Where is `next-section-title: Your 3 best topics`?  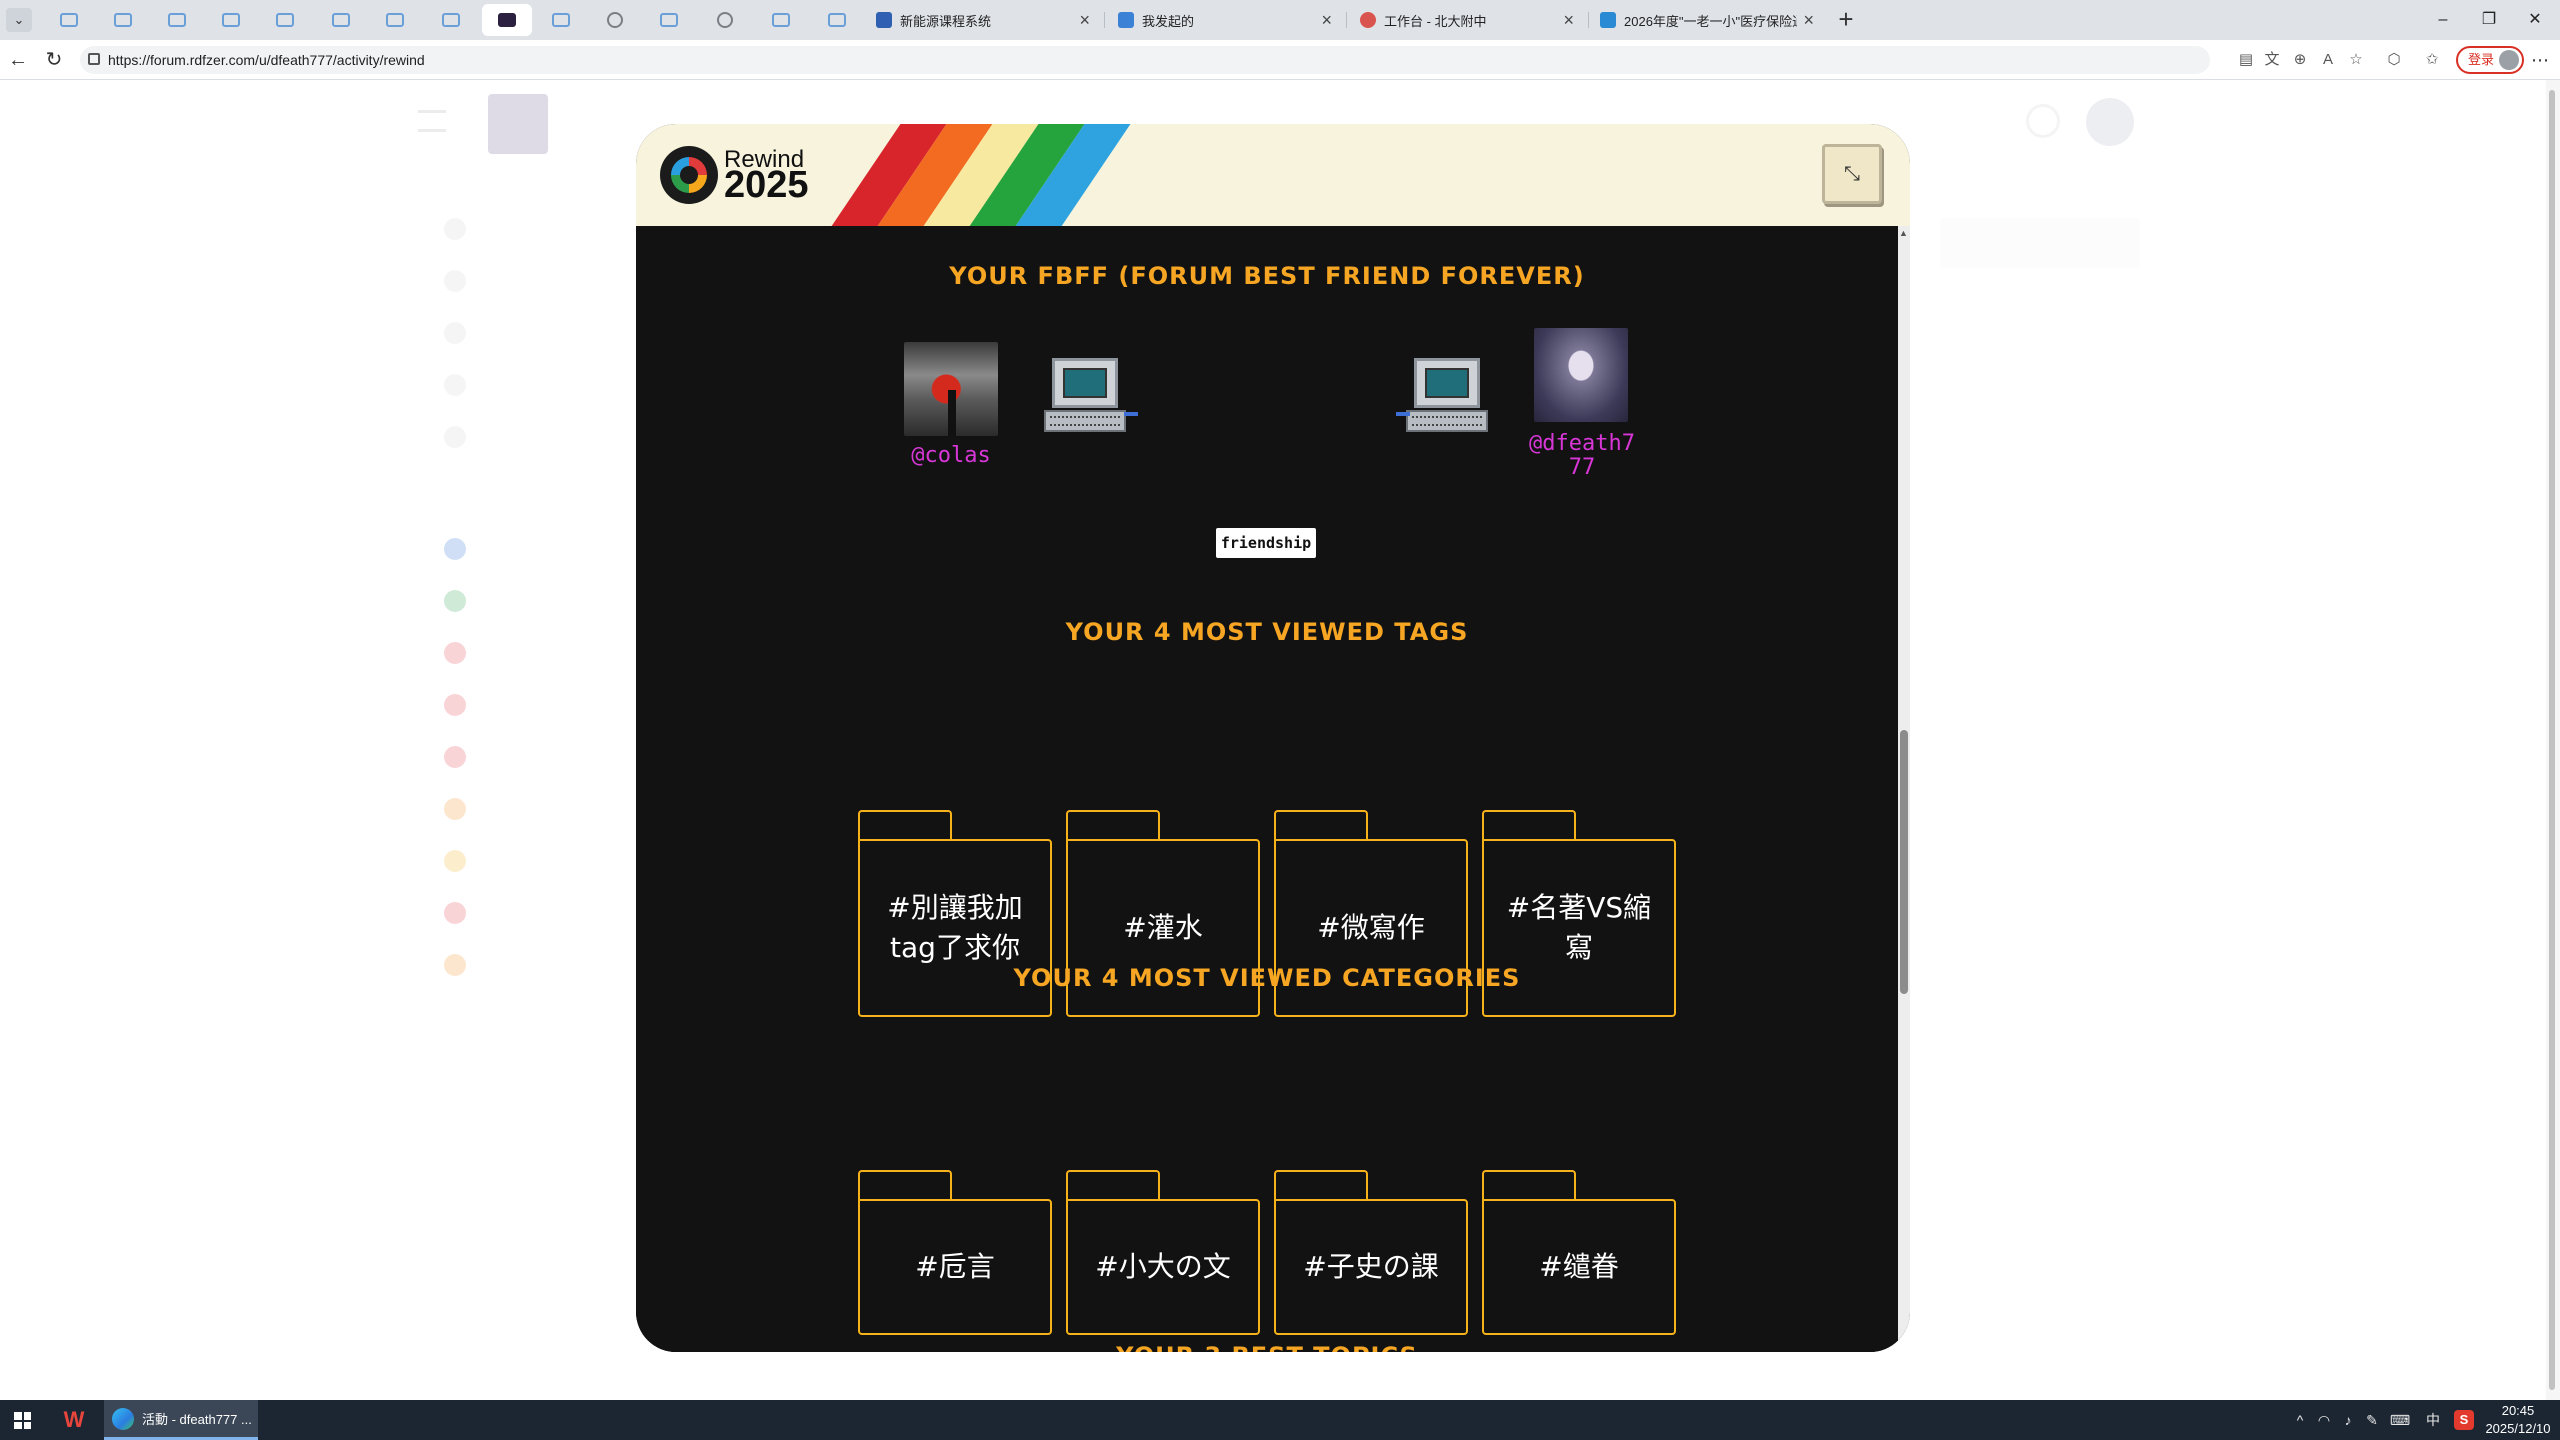
next-section-title: Your 3 best topics is located at coordinates (1267, 1347).